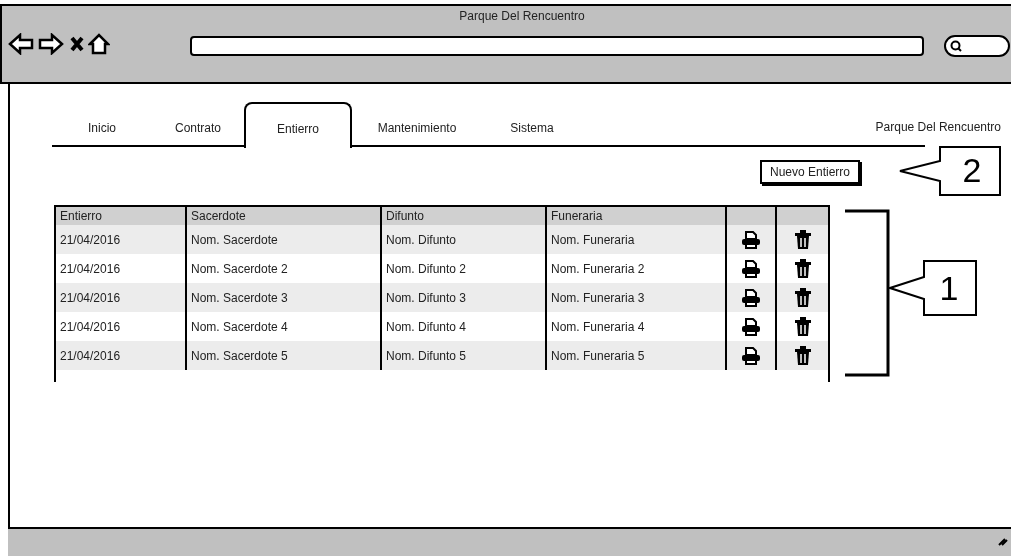 The image size is (1011, 556). What do you see at coordinates (598, 326) in the screenshot?
I see `table-cell: Nom. Funeraria 4` at bounding box center [598, 326].